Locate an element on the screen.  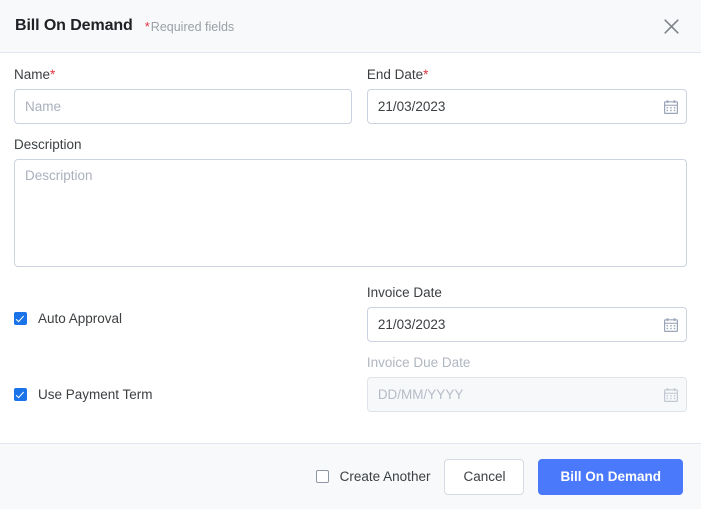
name-enddate-row: Name* End Date* is located at coordinates (350, 102).